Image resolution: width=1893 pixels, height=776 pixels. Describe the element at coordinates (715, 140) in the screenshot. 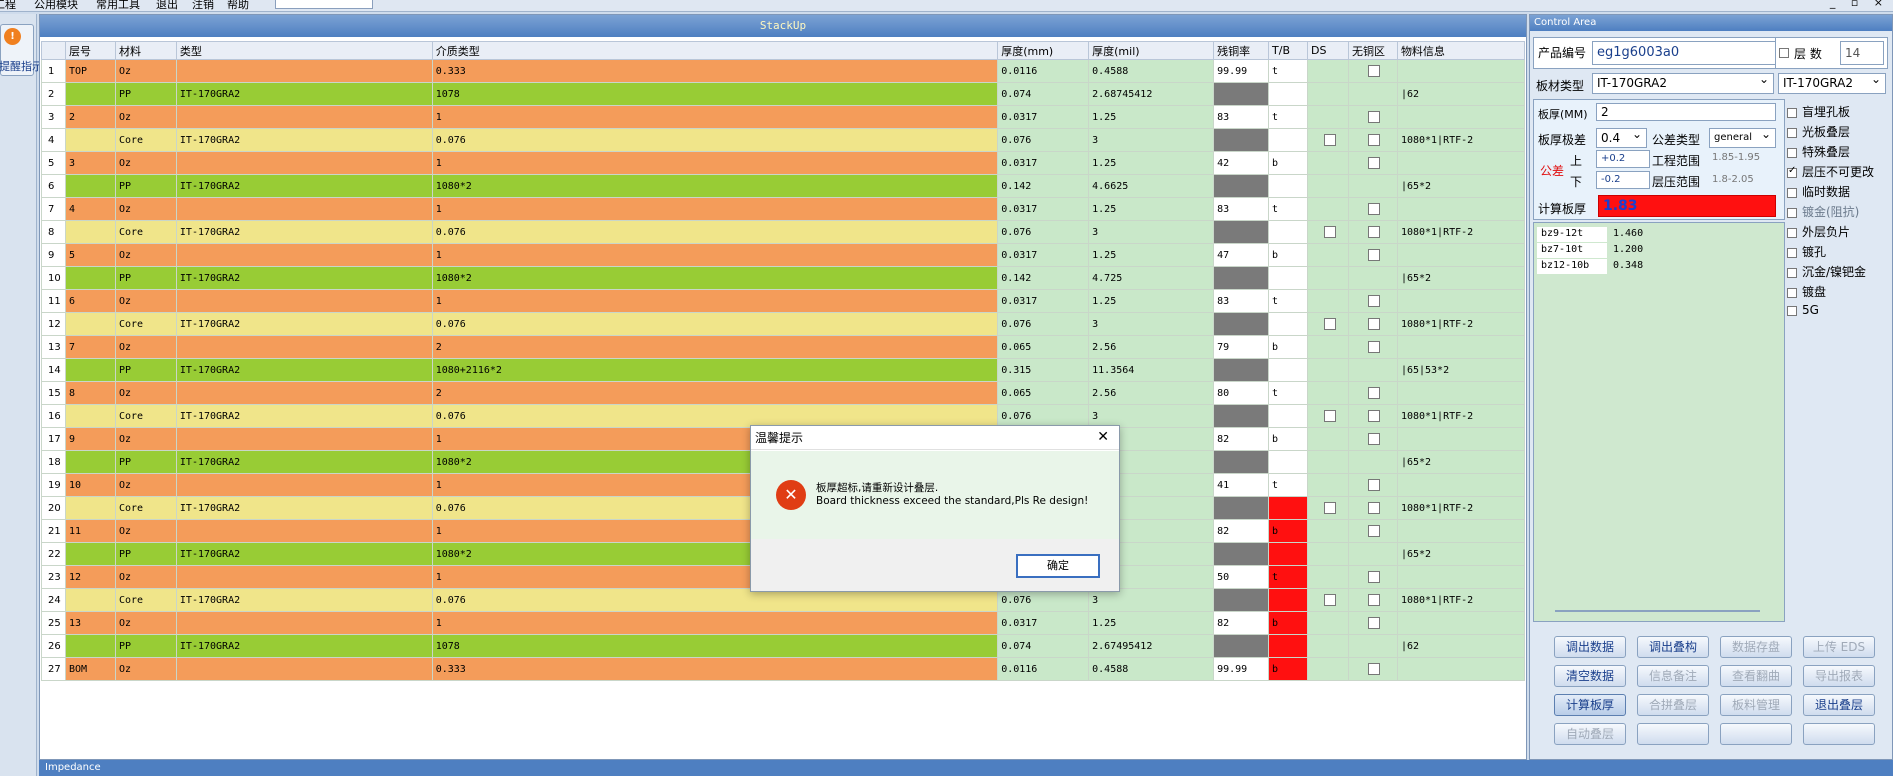

I see `dielectric-cell: 0.076` at that location.